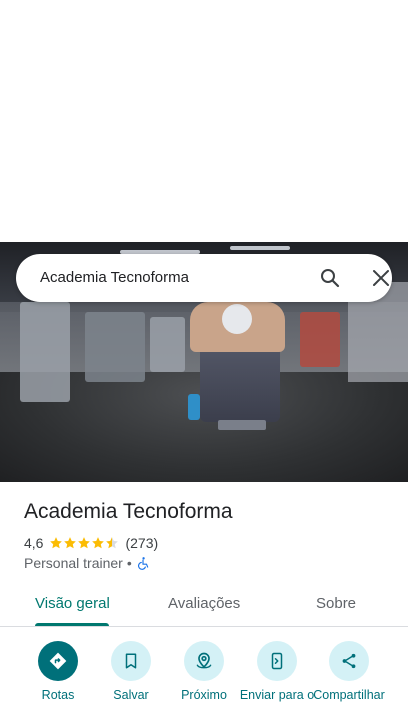  What do you see at coordinates (320, 339) in the screenshot?
I see `photo-person-background` at bounding box center [320, 339].